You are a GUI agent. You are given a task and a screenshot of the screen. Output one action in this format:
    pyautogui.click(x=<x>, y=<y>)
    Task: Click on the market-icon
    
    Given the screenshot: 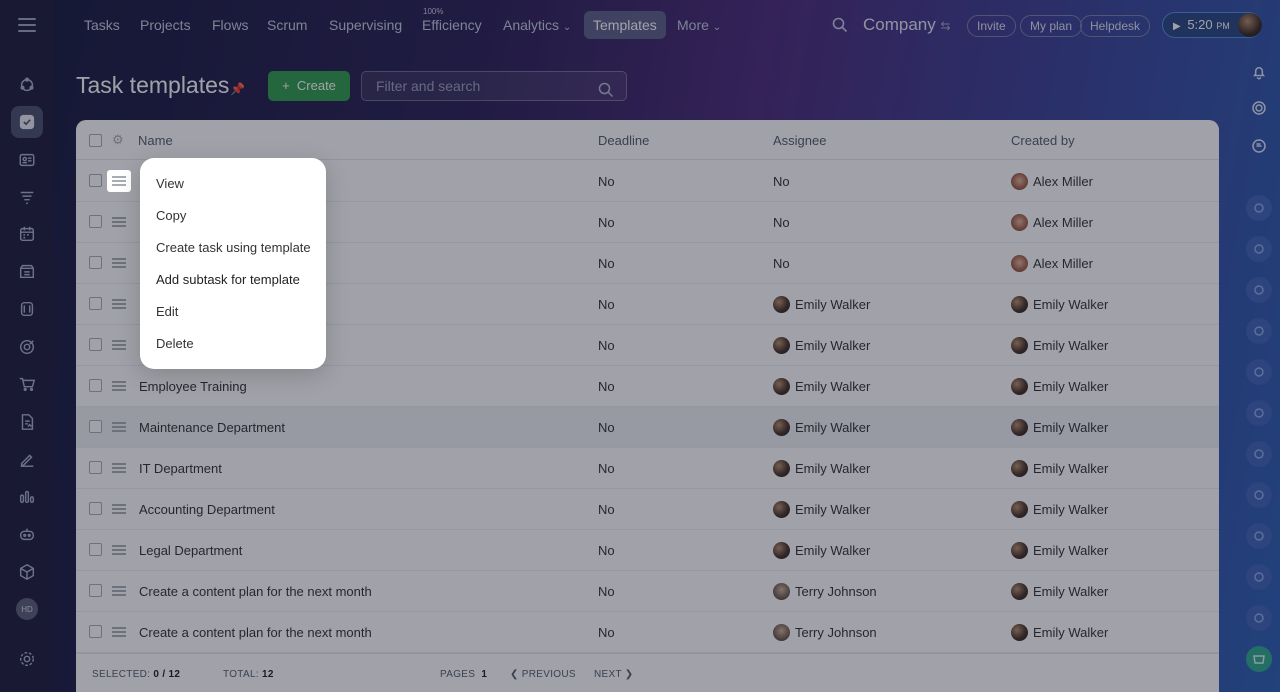 What is the action you would take?
    pyautogui.click(x=1259, y=659)
    